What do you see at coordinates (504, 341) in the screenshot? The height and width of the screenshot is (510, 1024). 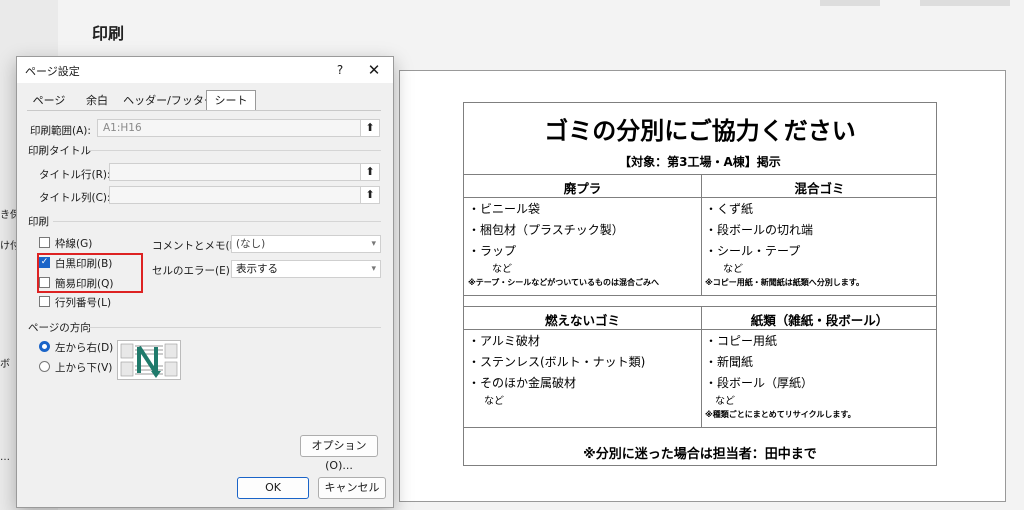 I see `list-item: ・アルミ破材` at bounding box center [504, 341].